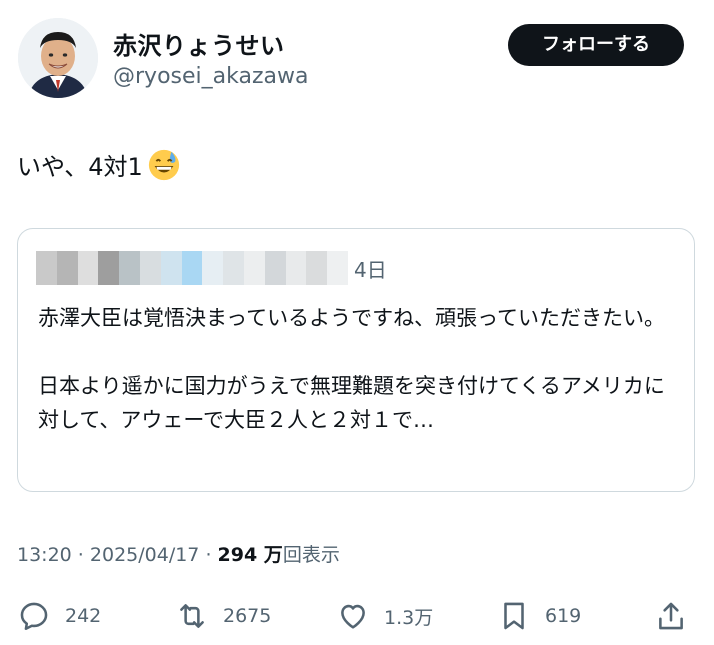  Describe the element at coordinates (210, 76) in the screenshot. I see `user-handle: @ryosei_akazawa` at that location.